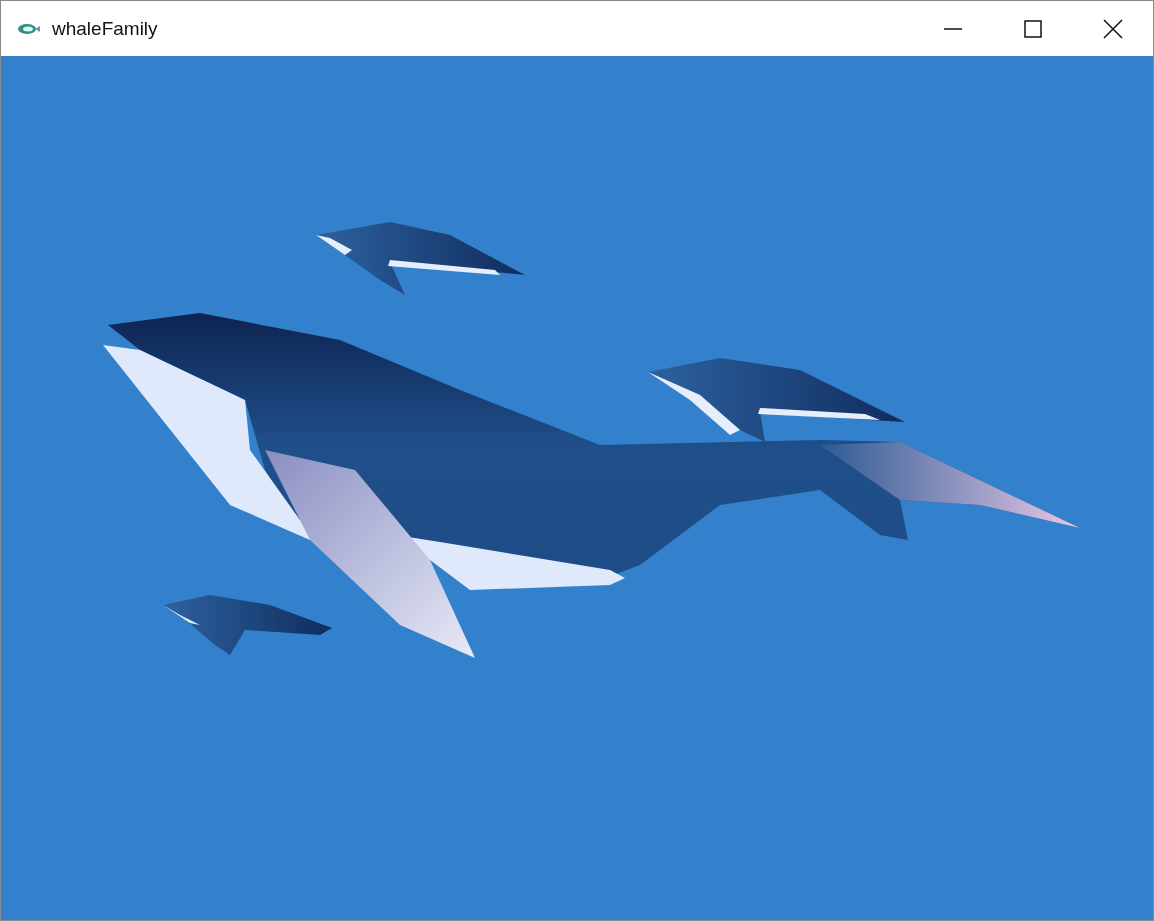  I want to click on close-icon, so click(1113, 28).